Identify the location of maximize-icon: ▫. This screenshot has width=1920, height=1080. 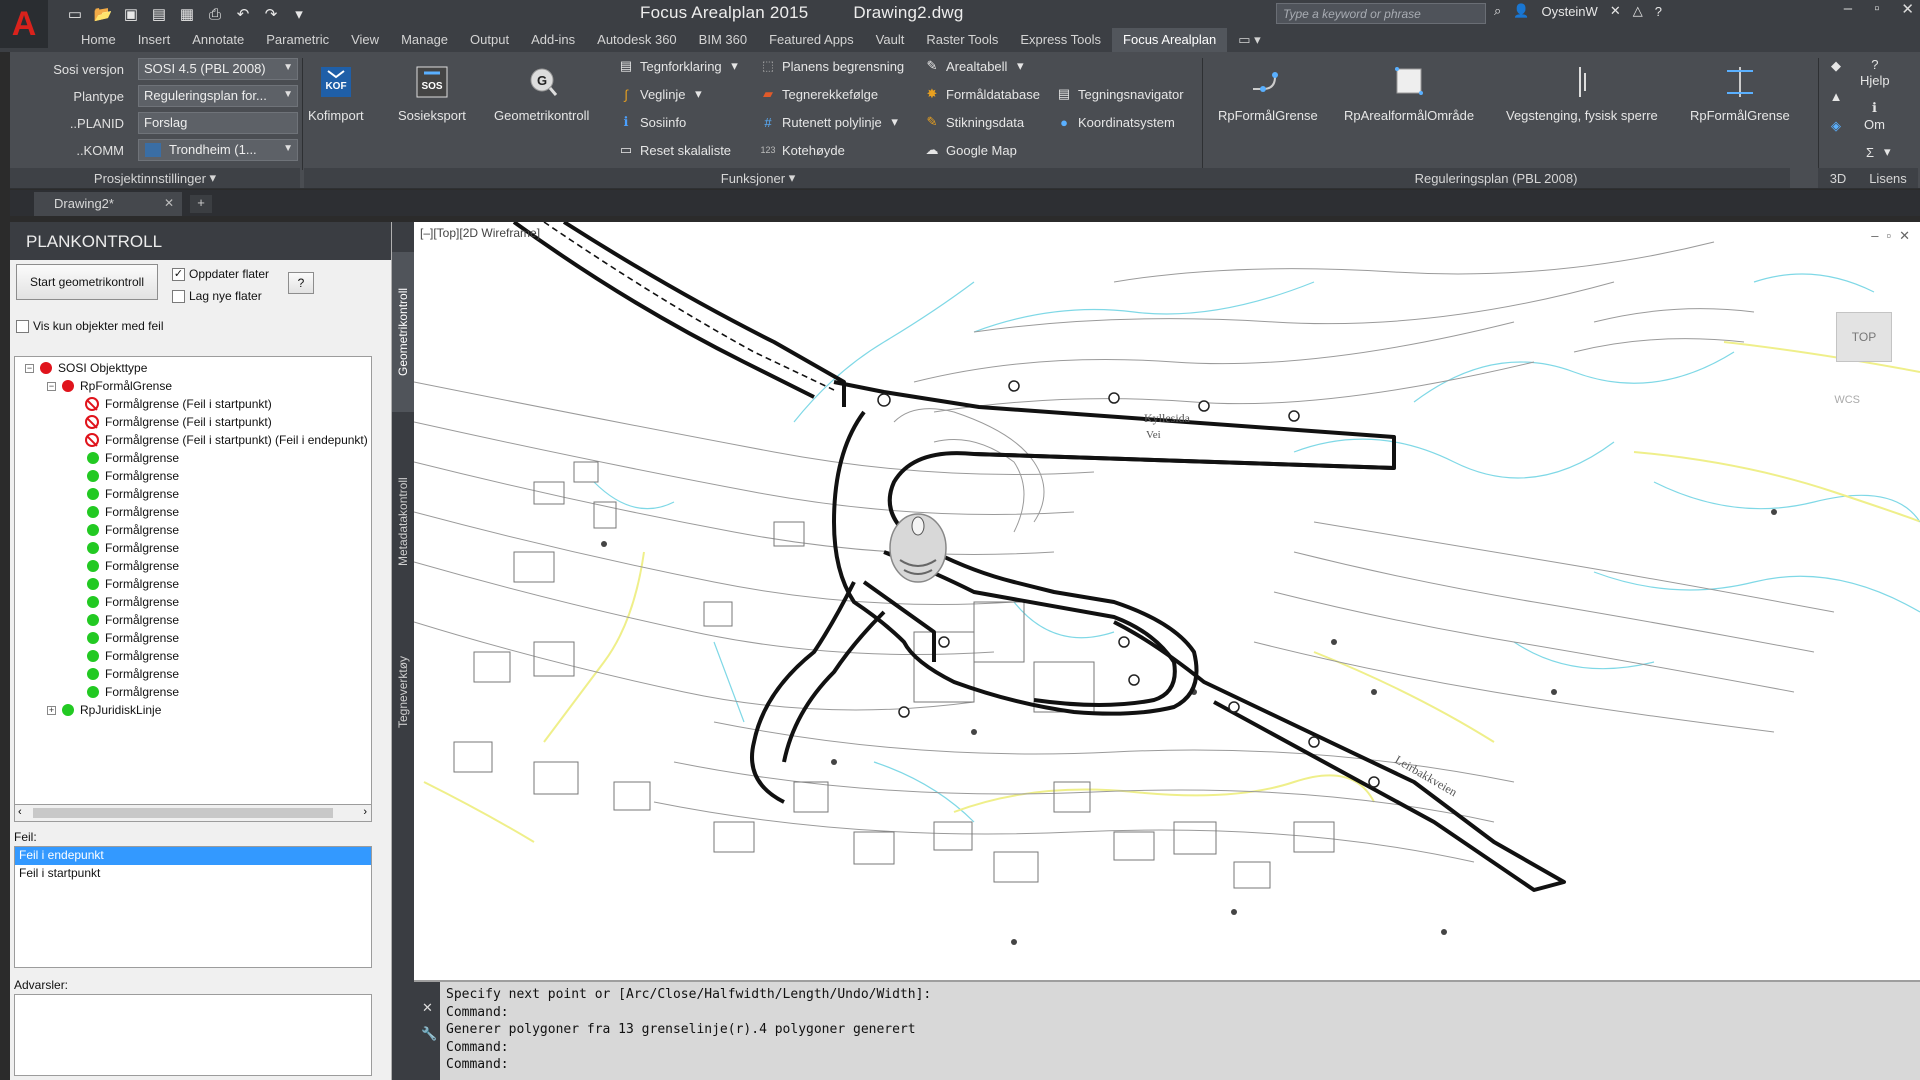
(1876, 9).